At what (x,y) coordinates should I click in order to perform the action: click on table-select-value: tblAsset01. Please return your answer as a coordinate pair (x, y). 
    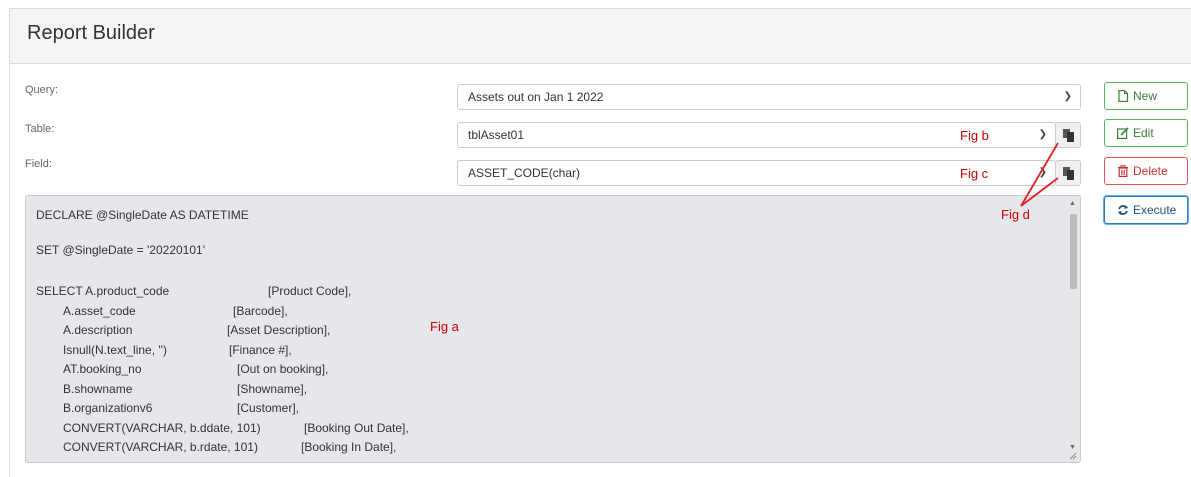
    Looking at the image, I should click on (496, 135).